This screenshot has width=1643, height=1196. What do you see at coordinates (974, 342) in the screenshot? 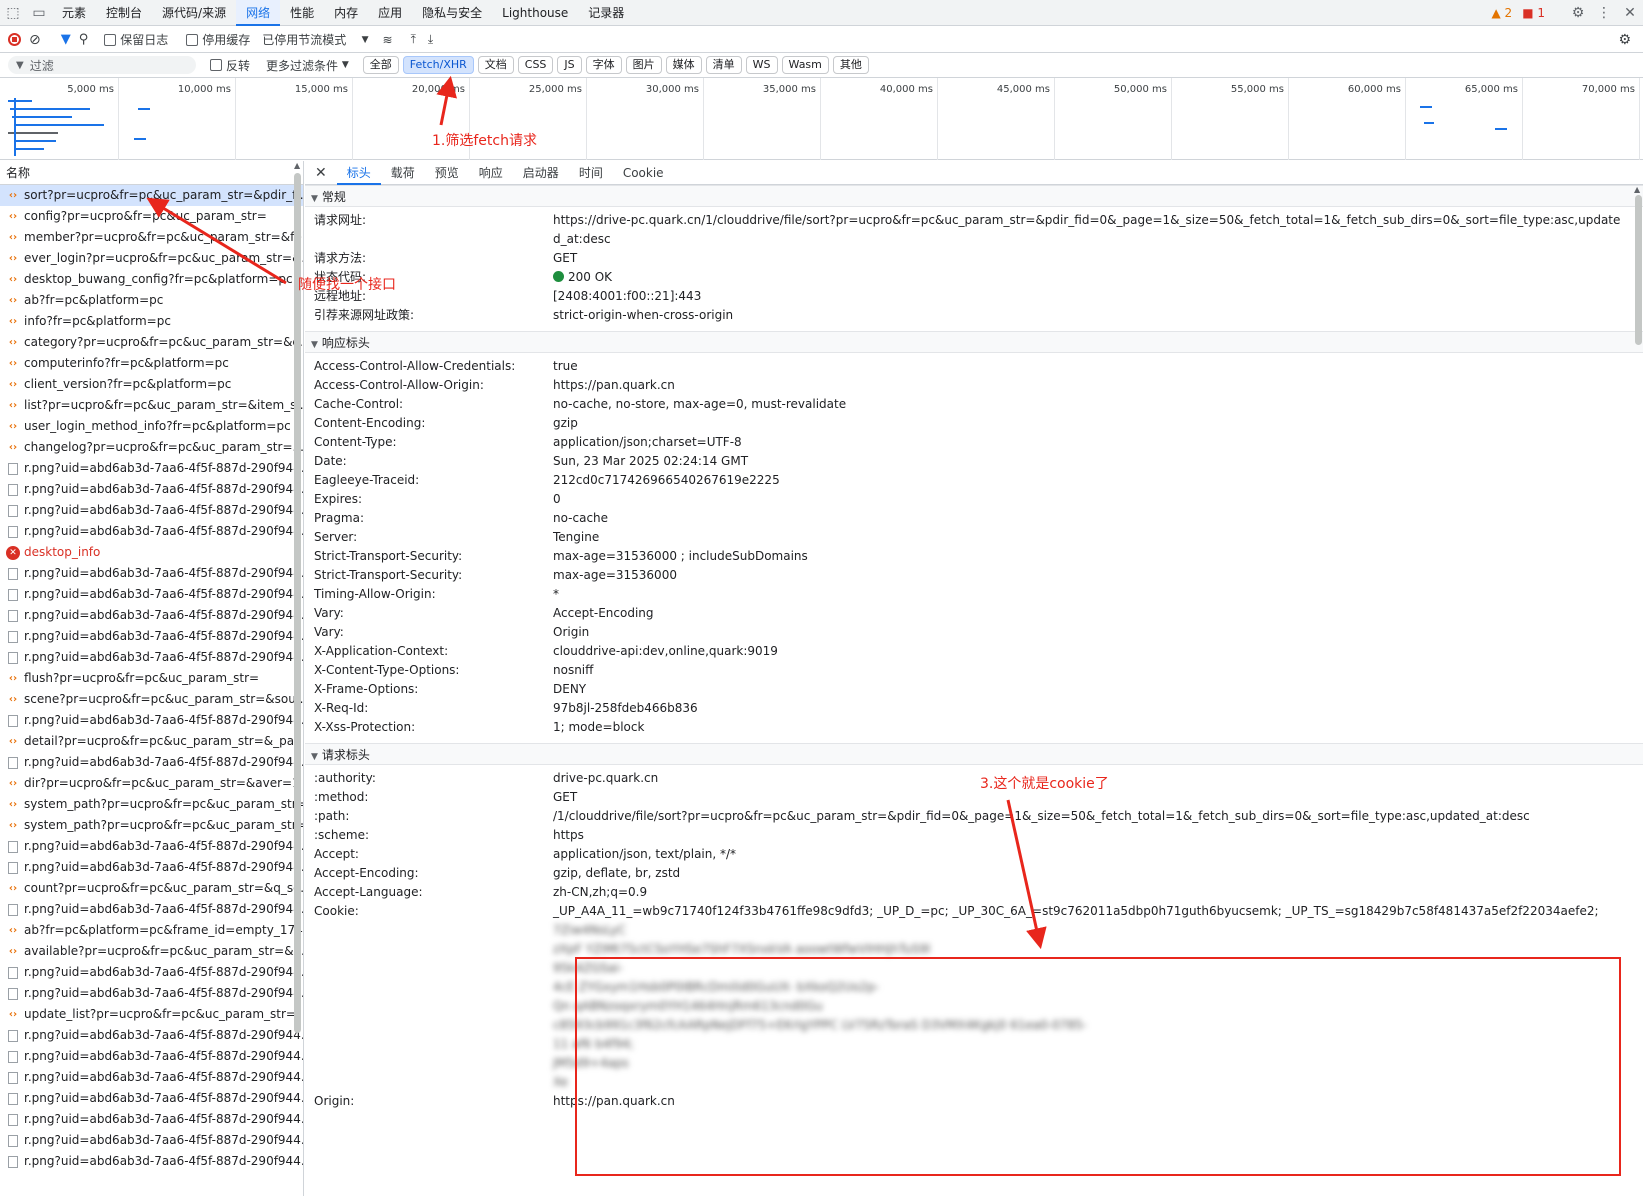
I see `response-headers-section-header: ▼ 响应标头` at bounding box center [974, 342].